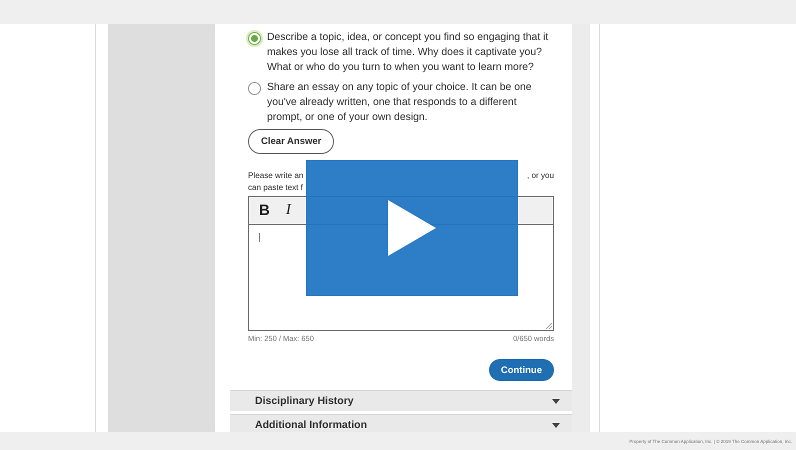 Image resolution: width=796 pixels, height=450 pixels. Describe the element at coordinates (521, 370) in the screenshot. I see `continue-button: Continue` at that location.